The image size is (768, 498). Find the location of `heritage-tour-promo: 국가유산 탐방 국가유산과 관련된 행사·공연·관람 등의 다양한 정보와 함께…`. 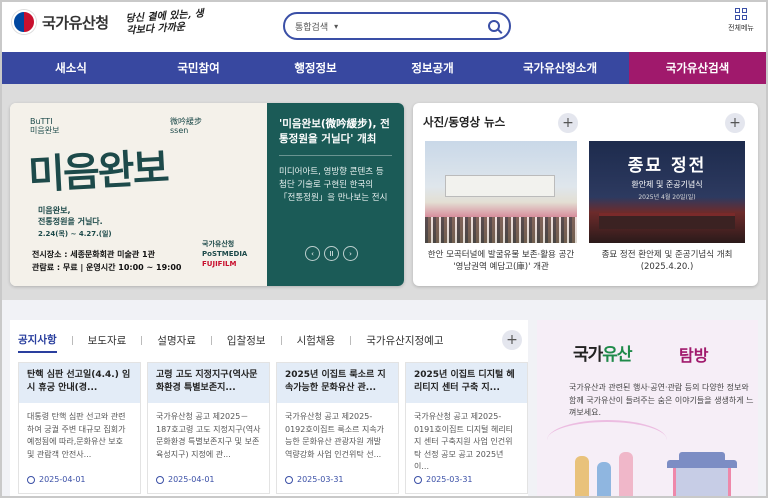

heritage-tour-promo: 국가유산 탐방 국가유산과 관련된 행사·공연·관람 등의 다양한 정보와 함께… is located at coordinates (647, 408).